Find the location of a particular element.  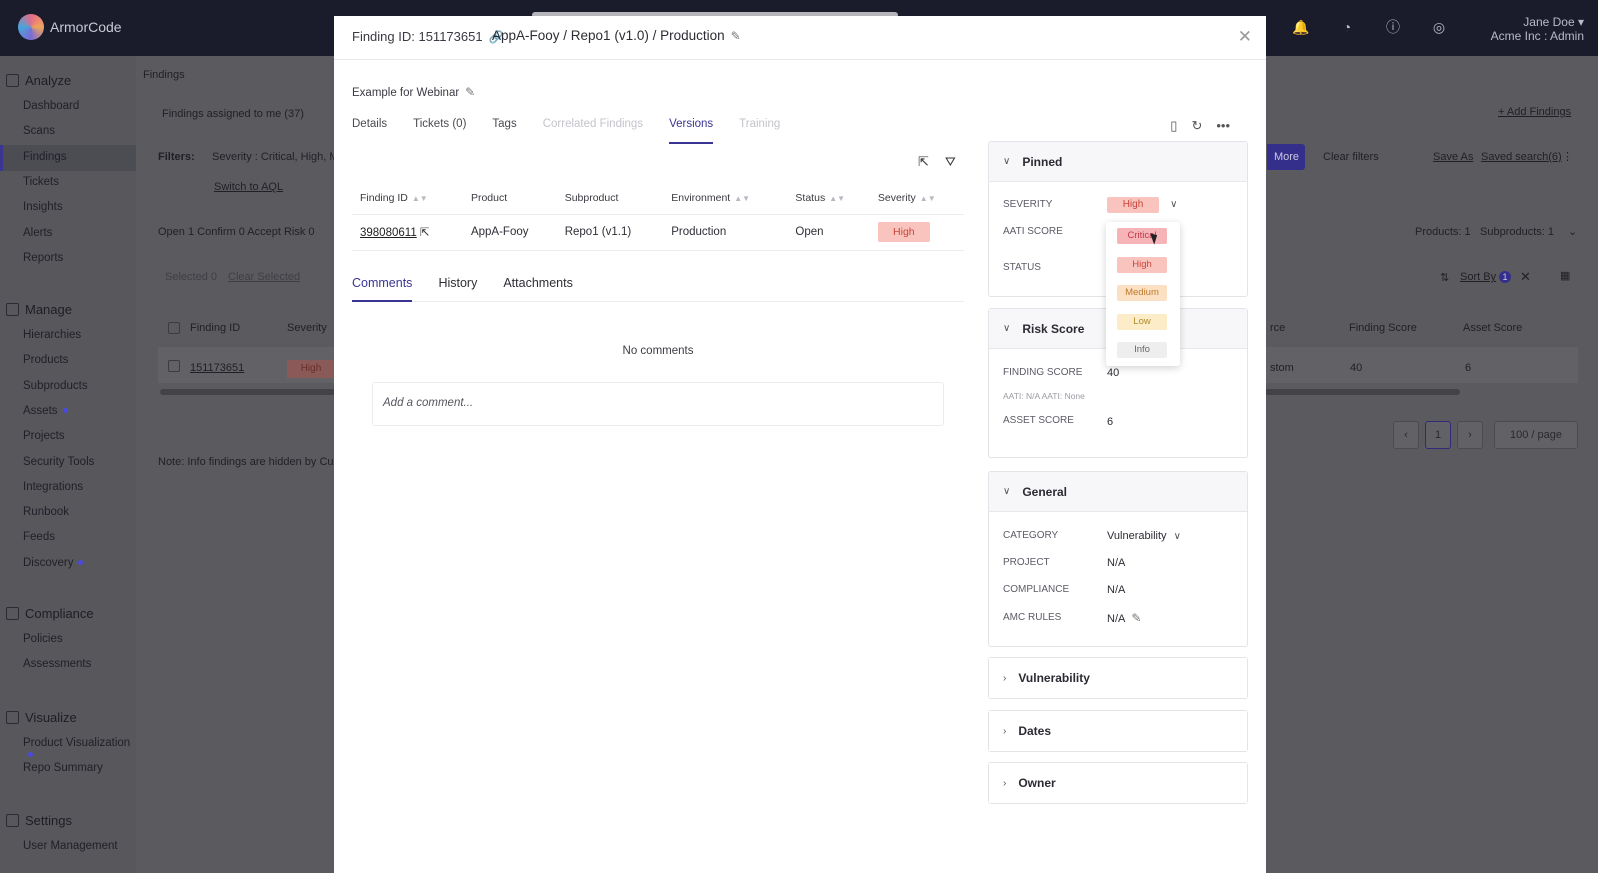

sidebar-item-alerts: Alerts is located at coordinates (37, 233).